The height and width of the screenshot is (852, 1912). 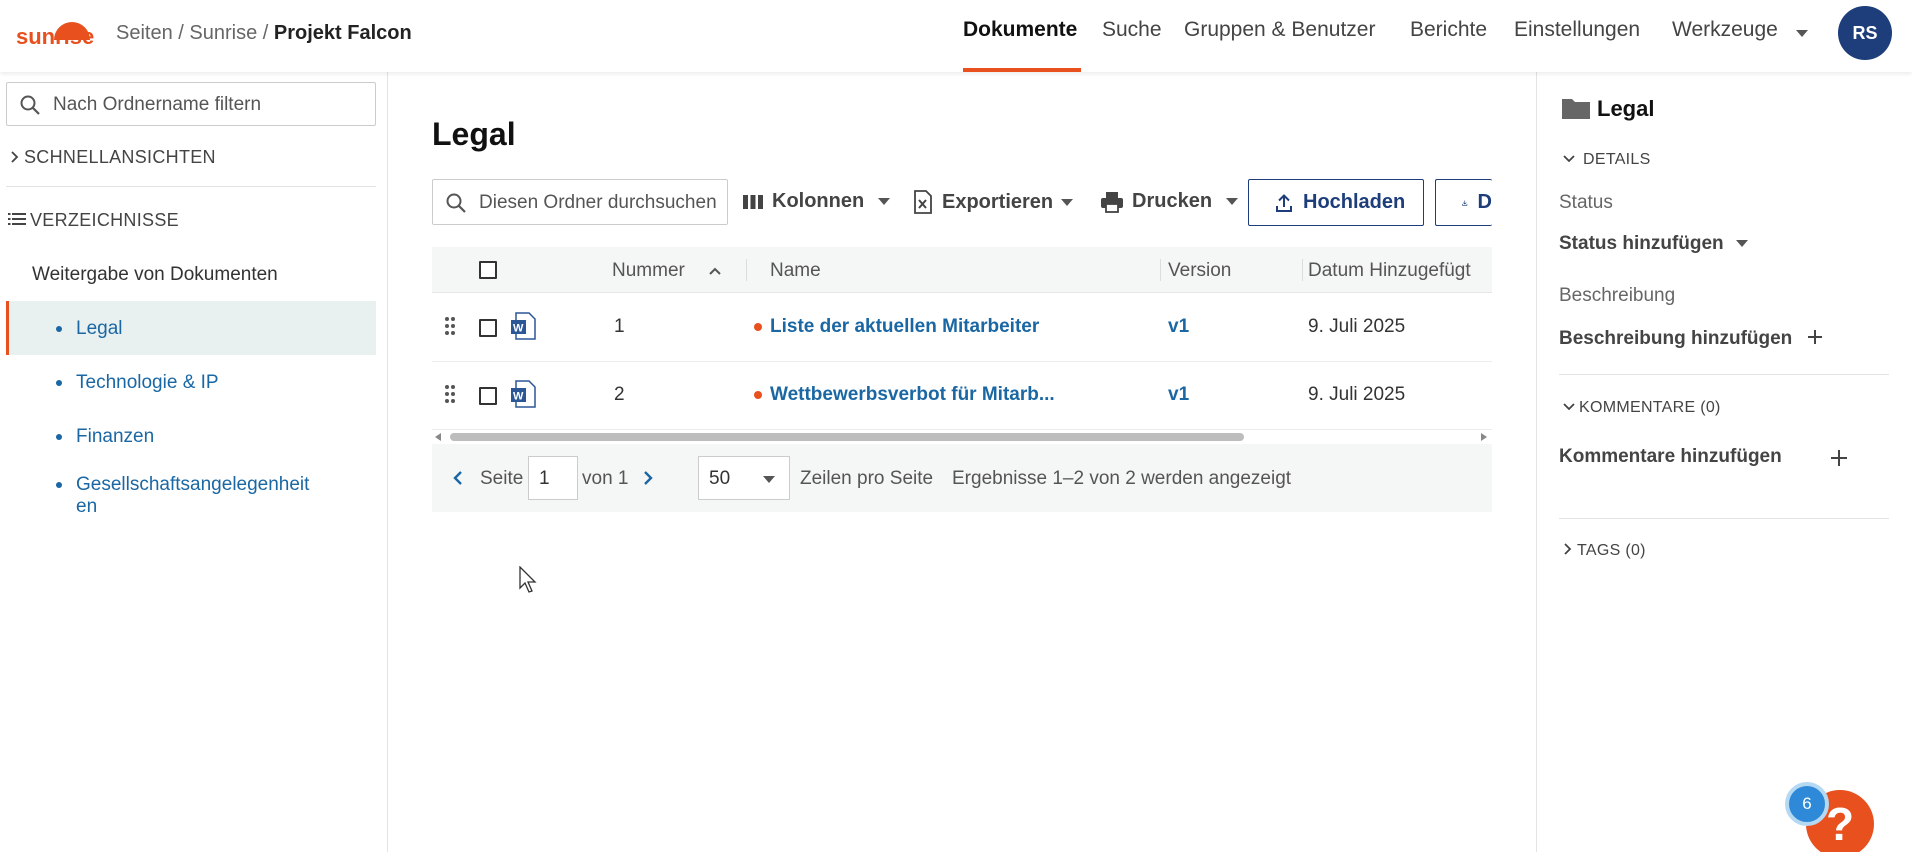 What do you see at coordinates (1807, 804) in the screenshot?
I see `notification-badge: 6` at bounding box center [1807, 804].